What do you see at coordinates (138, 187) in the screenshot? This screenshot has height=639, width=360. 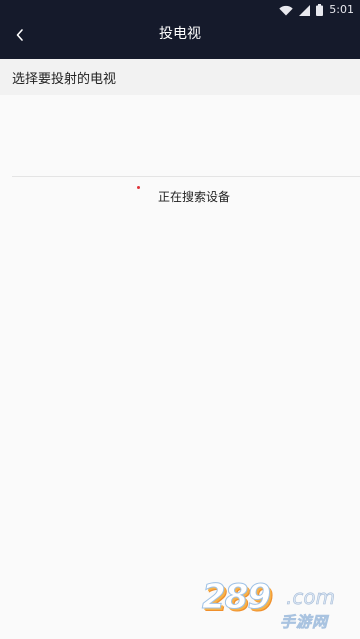 I see `loading-spinner-icon` at bounding box center [138, 187].